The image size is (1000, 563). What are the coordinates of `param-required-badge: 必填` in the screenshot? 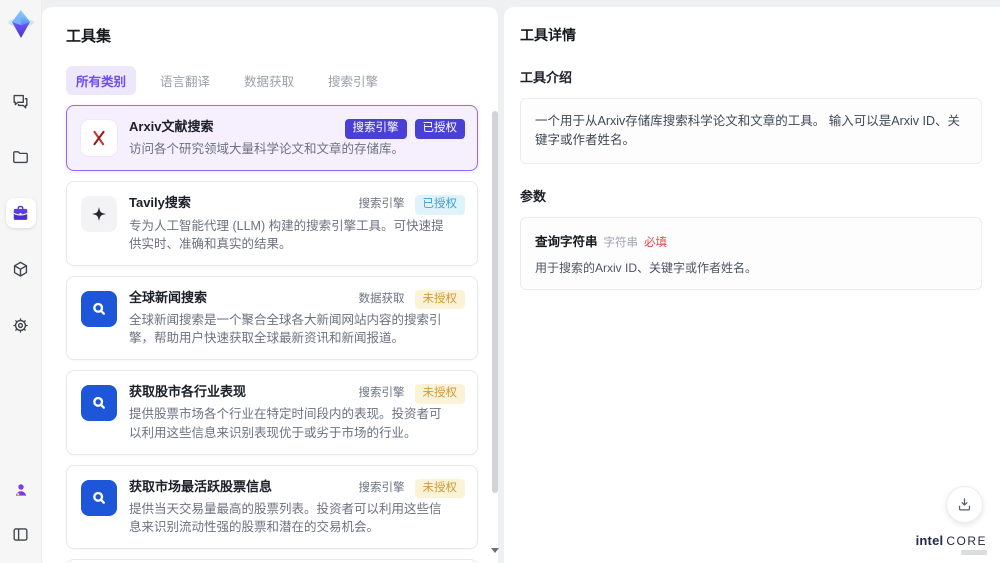 It's located at (656, 242).